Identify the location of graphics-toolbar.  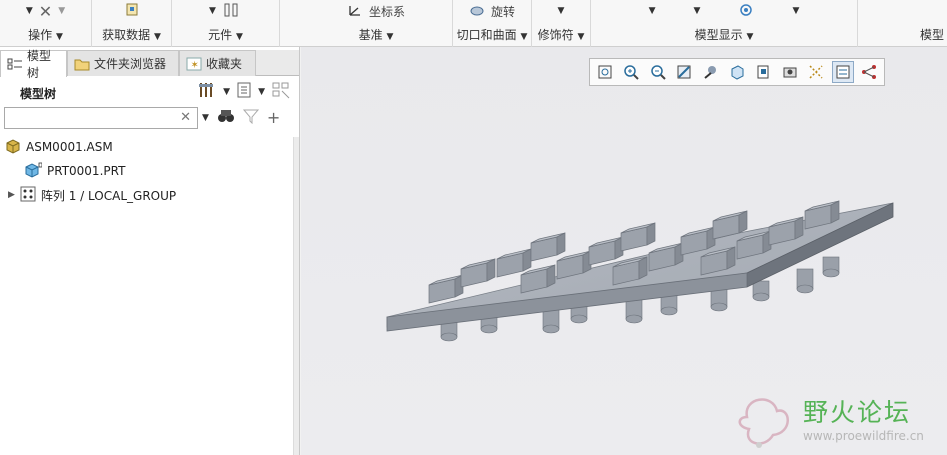
(737, 72).